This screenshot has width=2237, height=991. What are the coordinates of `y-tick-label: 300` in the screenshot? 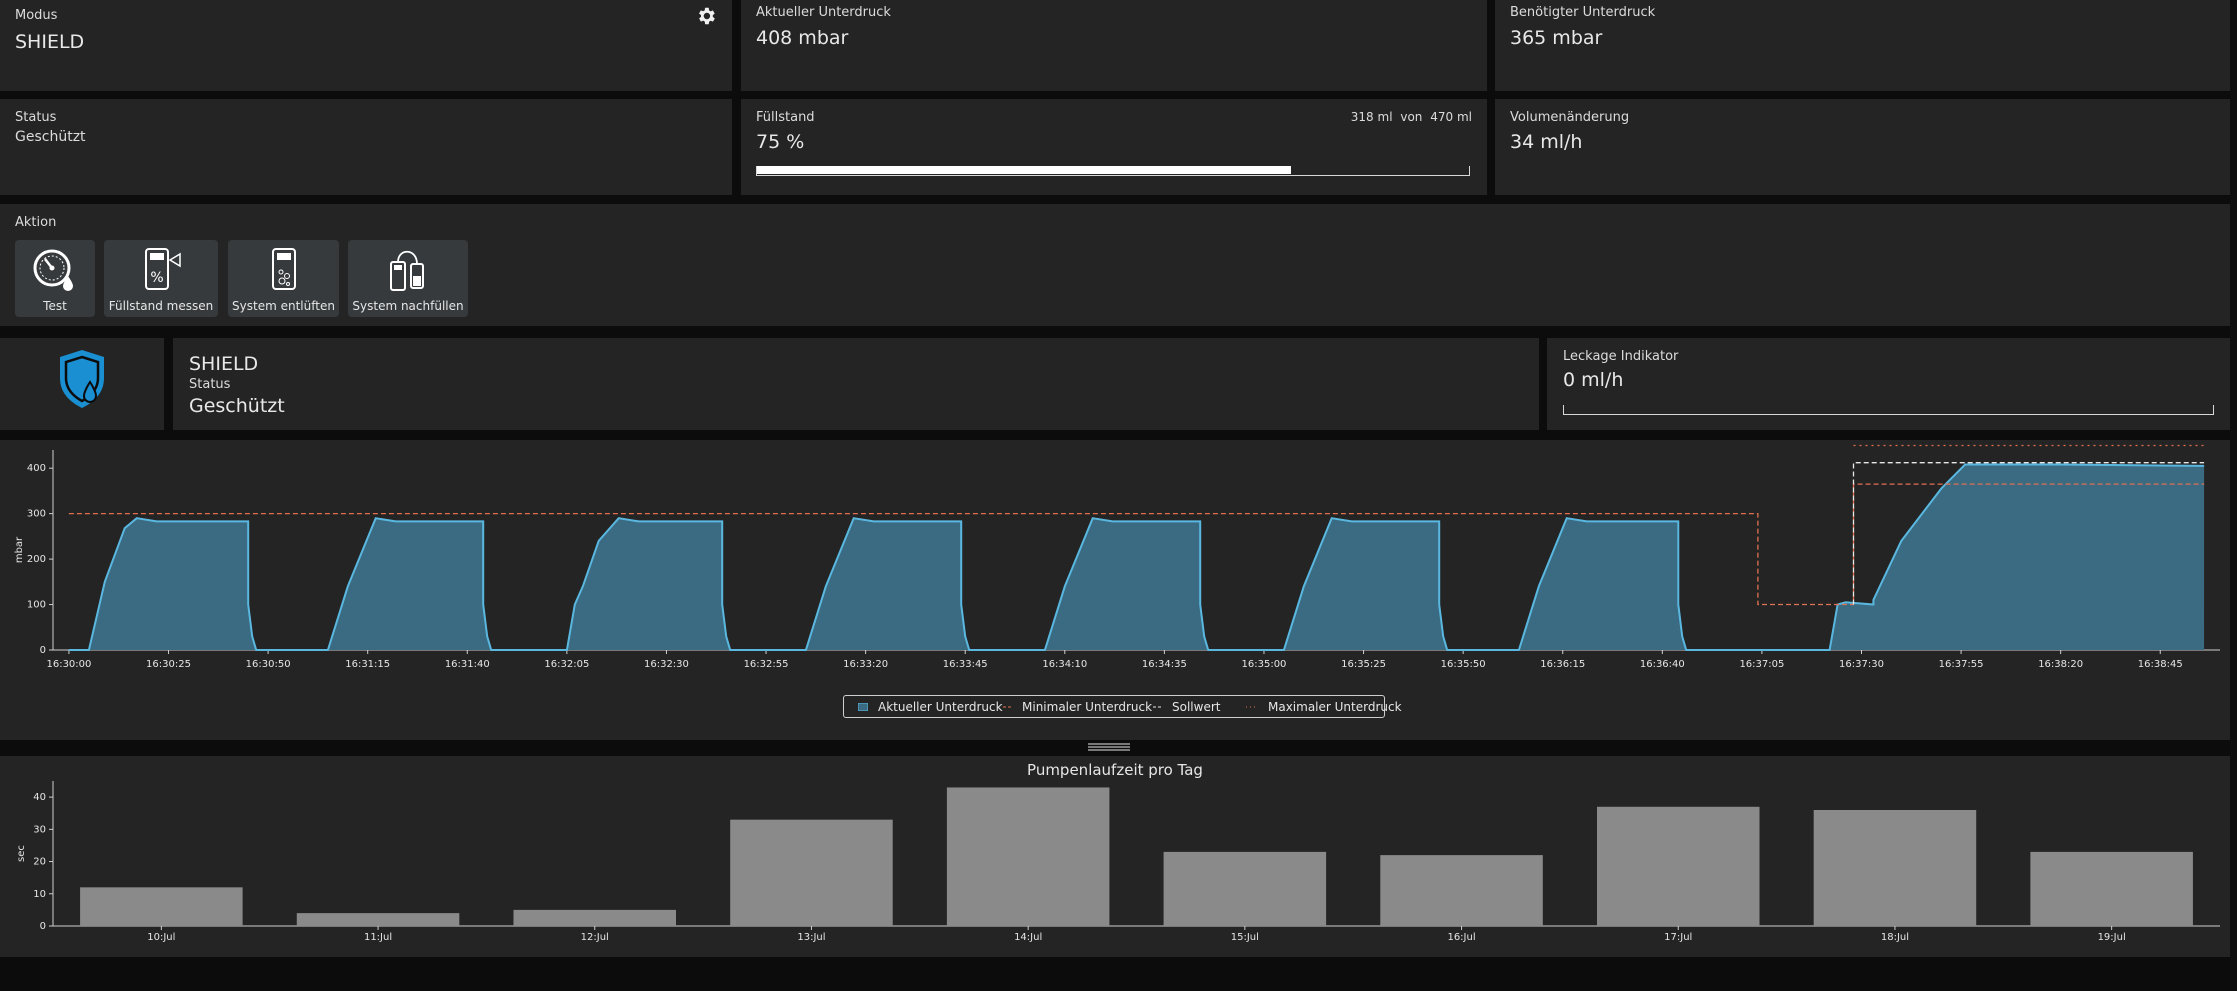 It's located at (36, 514).